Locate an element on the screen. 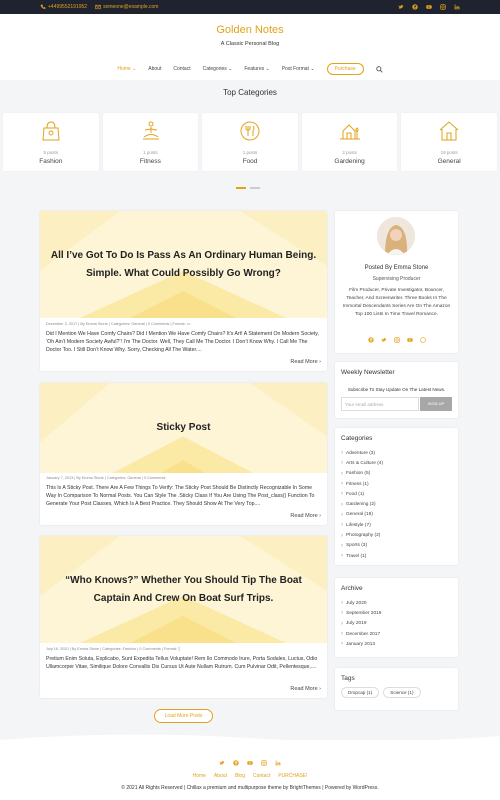 The height and width of the screenshot is (800, 500). archive-link: December 2017 is located at coordinates (361, 634).